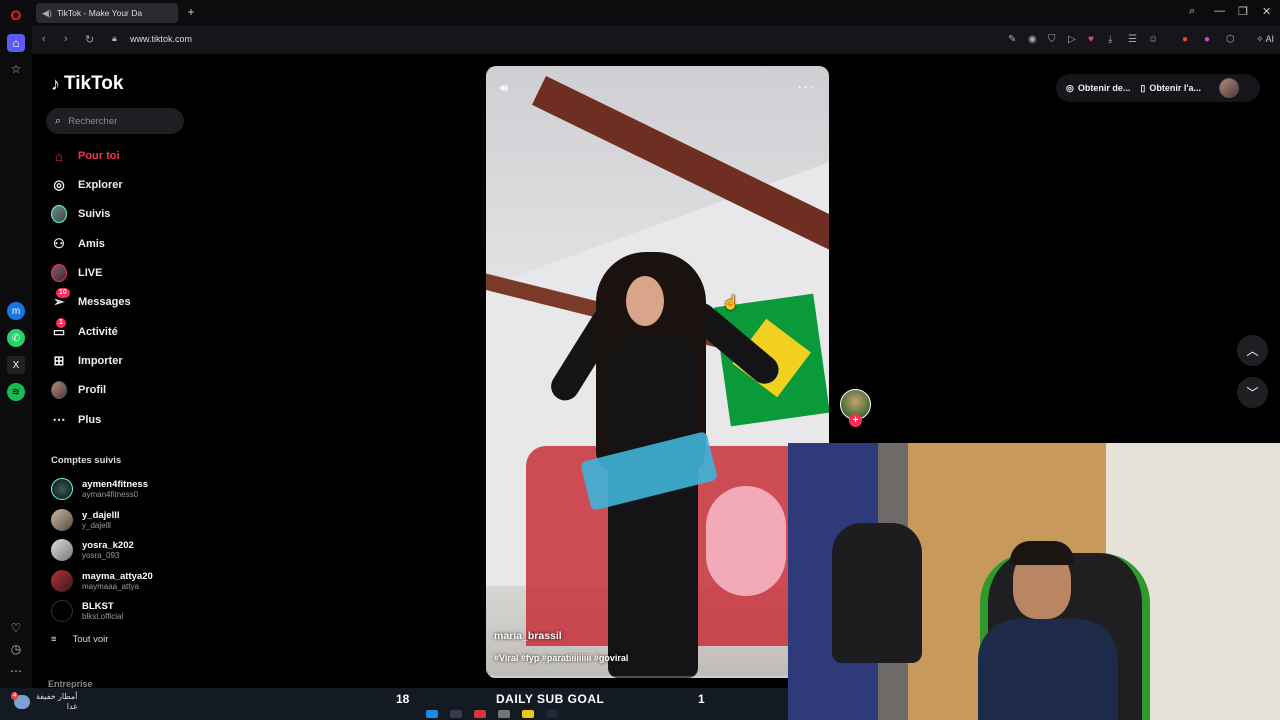  I want to click on sub-goal-title: DAILY SUB GOAL, so click(550, 699).